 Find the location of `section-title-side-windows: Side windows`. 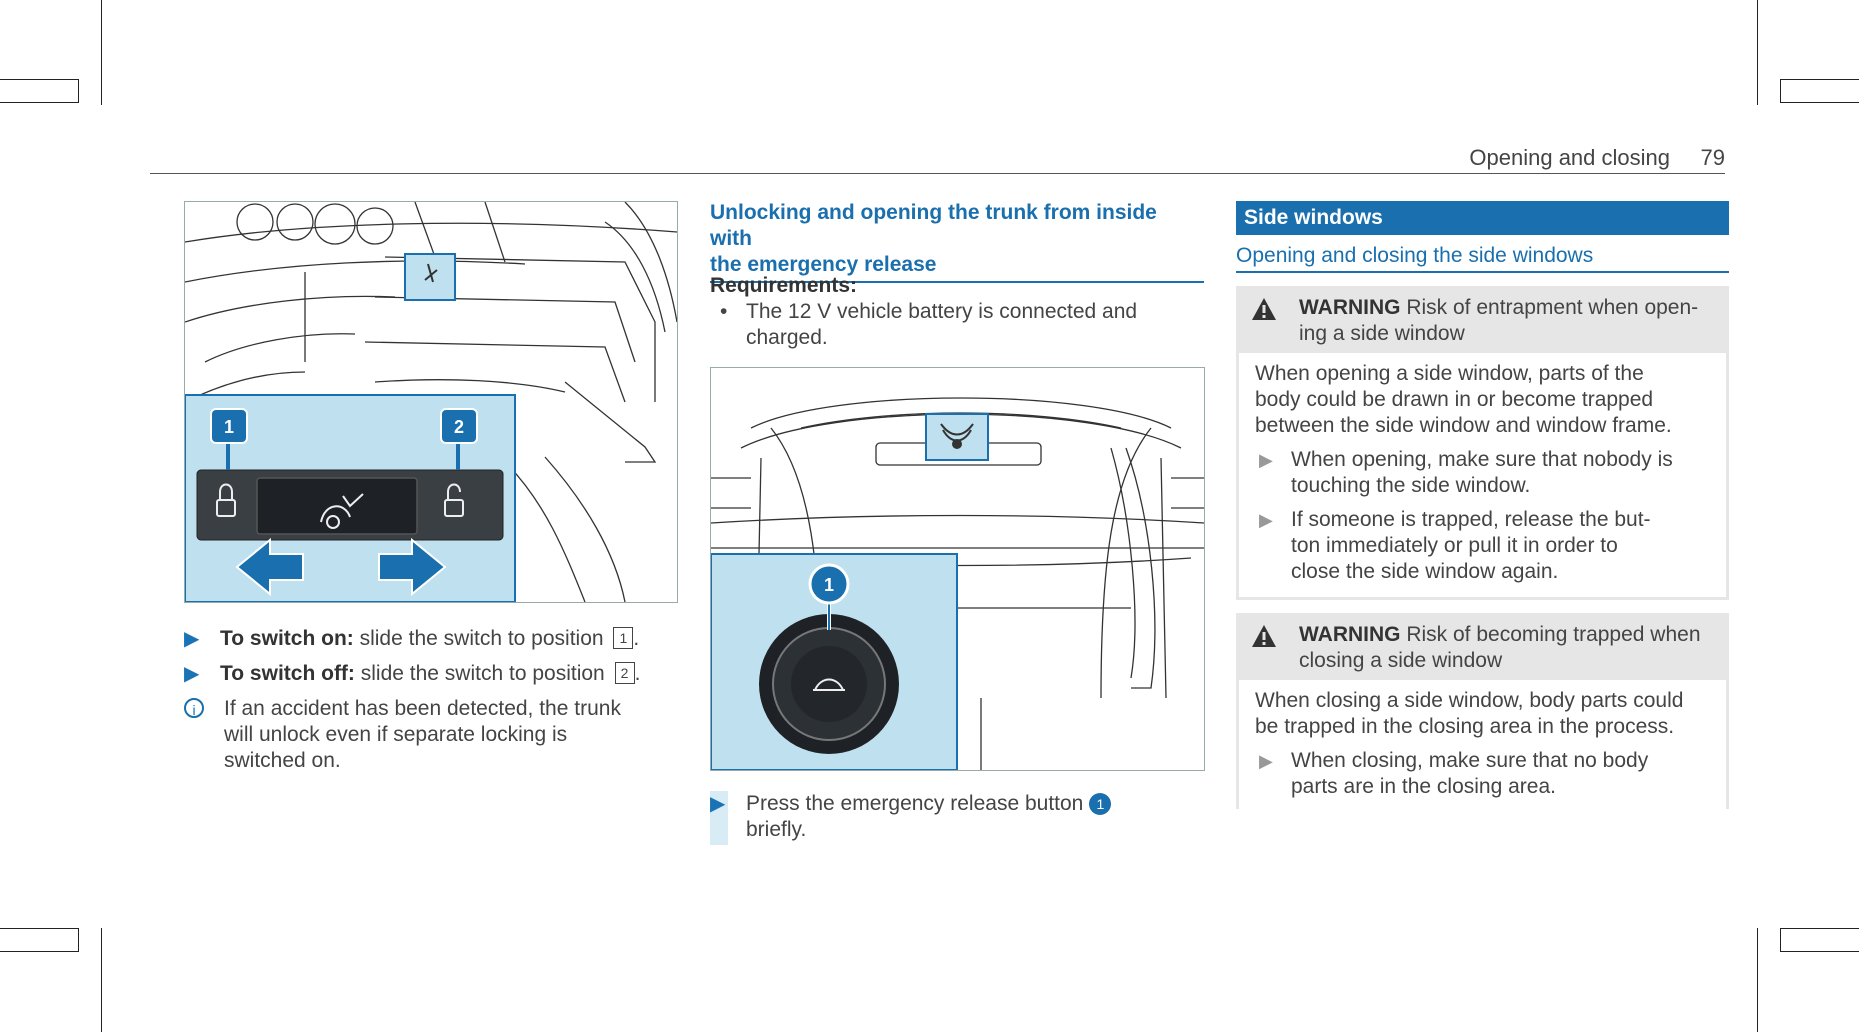

section-title-side-windows: Side windows is located at coordinates (1482, 218).